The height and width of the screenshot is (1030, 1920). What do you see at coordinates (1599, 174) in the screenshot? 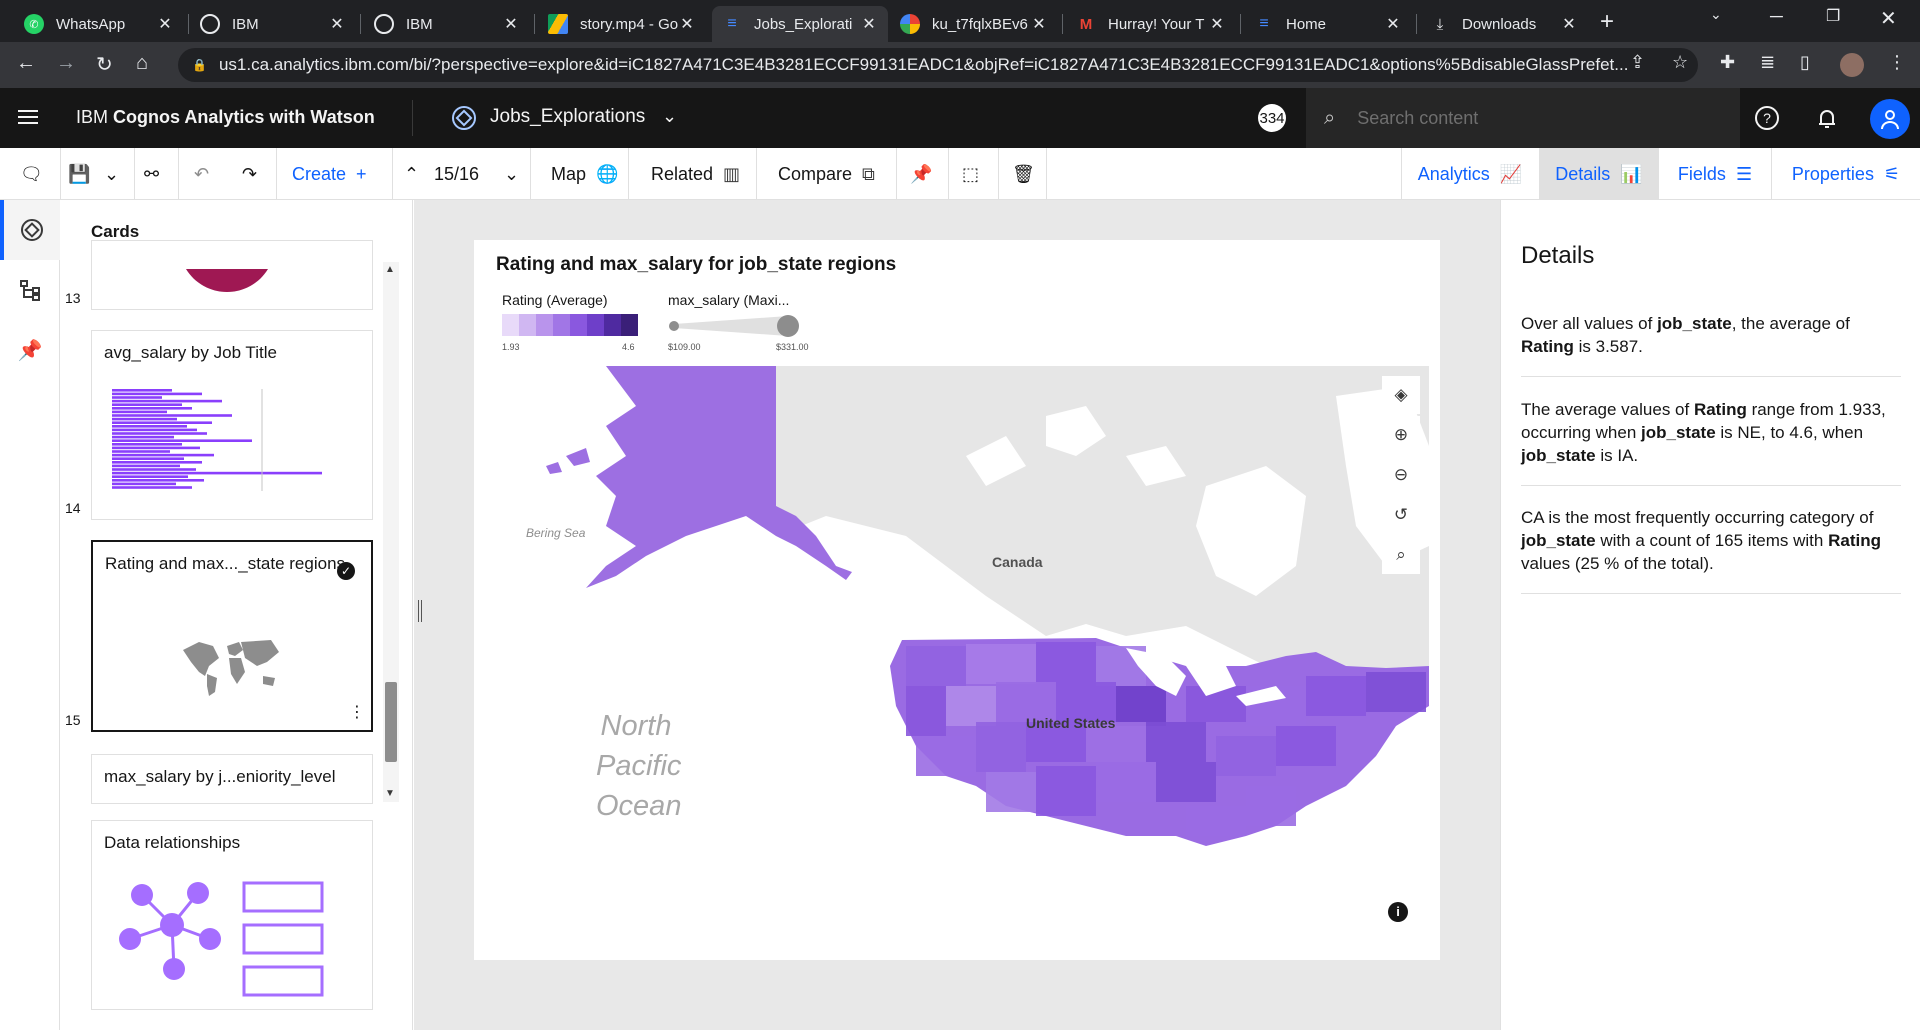
I see `tab-details: Details 📊` at bounding box center [1599, 174].